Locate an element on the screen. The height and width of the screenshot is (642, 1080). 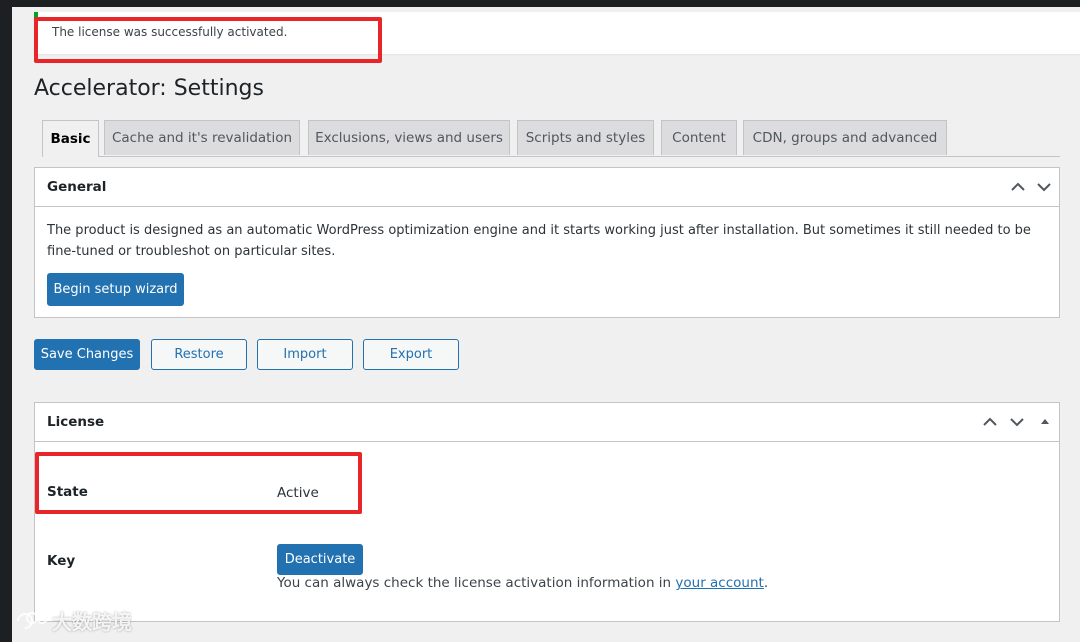
general-title: General is located at coordinates (77, 187).